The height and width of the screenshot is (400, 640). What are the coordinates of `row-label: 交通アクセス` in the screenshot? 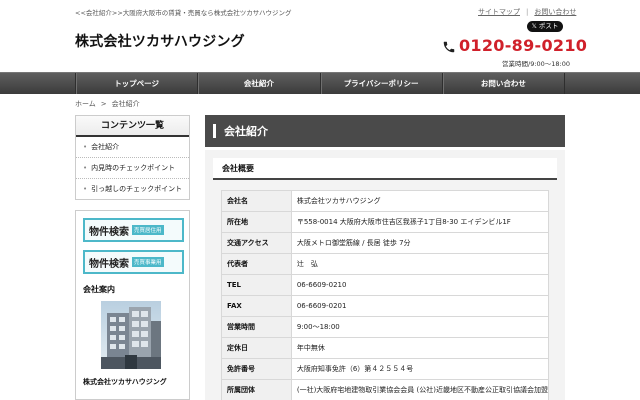 It's located at (256, 243).